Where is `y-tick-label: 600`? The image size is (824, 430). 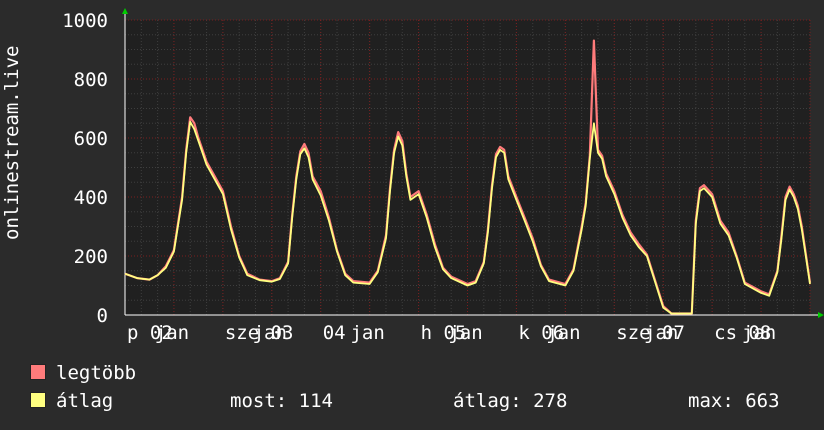 y-tick-label: 600 is located at coordinates (91, 139).